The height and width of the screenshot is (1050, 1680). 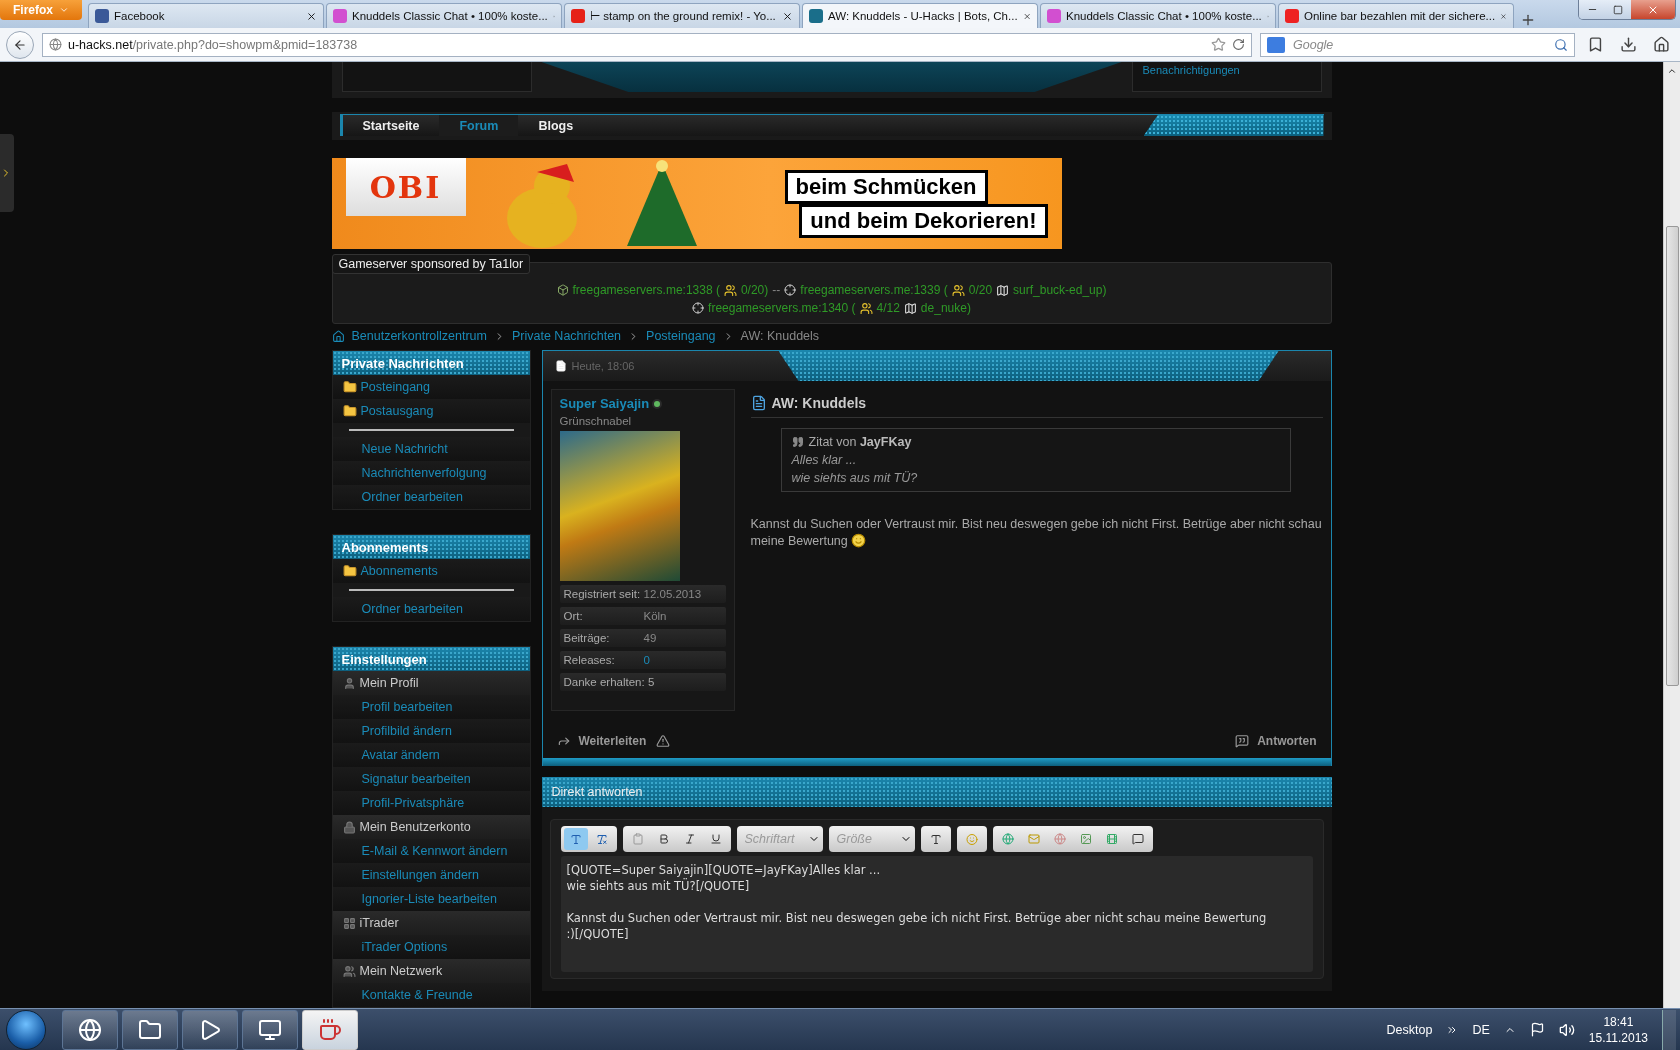 I want to click on wysiwyg-mode-button, so click(x=575, y=839).